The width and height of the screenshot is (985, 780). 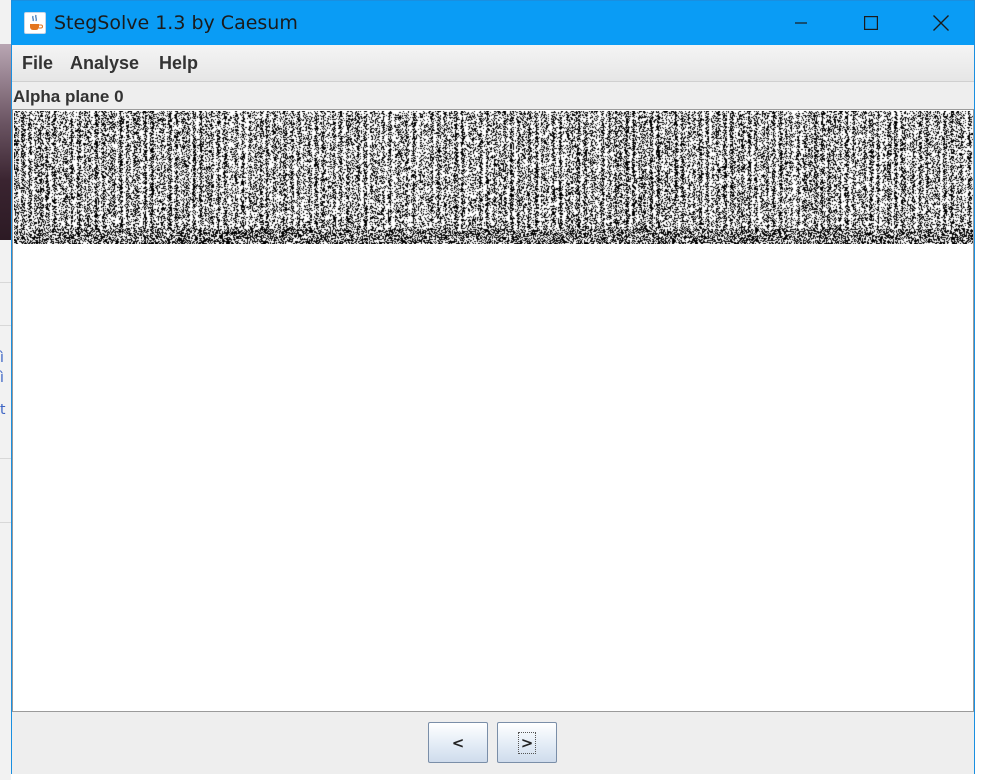 I want to click on close-icon, so click(x=941, y=23).